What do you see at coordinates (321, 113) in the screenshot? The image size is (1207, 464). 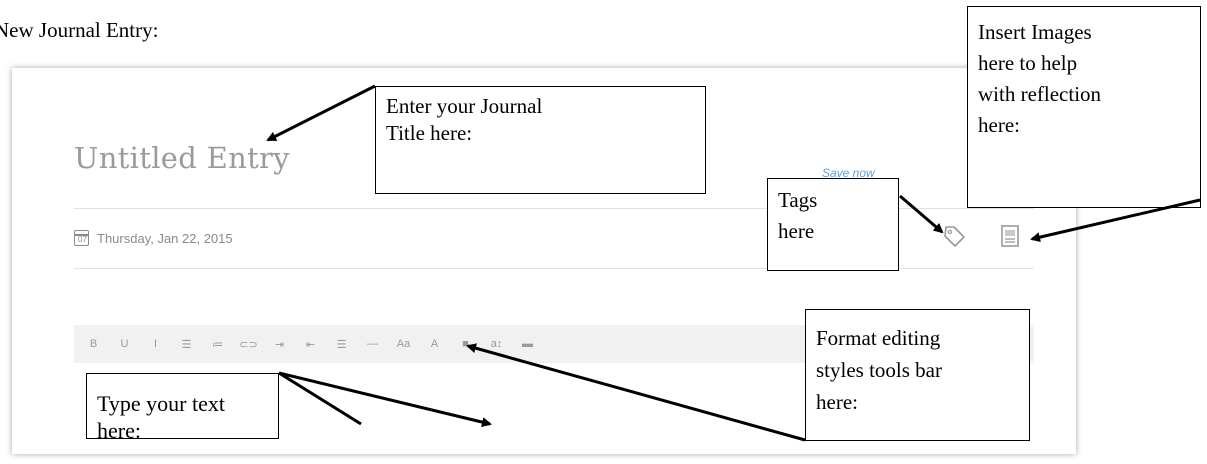 I see `arrow-title` at bounding box center [321, 113].